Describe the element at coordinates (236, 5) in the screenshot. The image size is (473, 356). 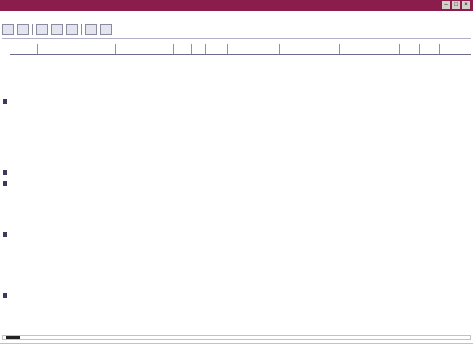
I see `title-bar: – □ ×` at that location.